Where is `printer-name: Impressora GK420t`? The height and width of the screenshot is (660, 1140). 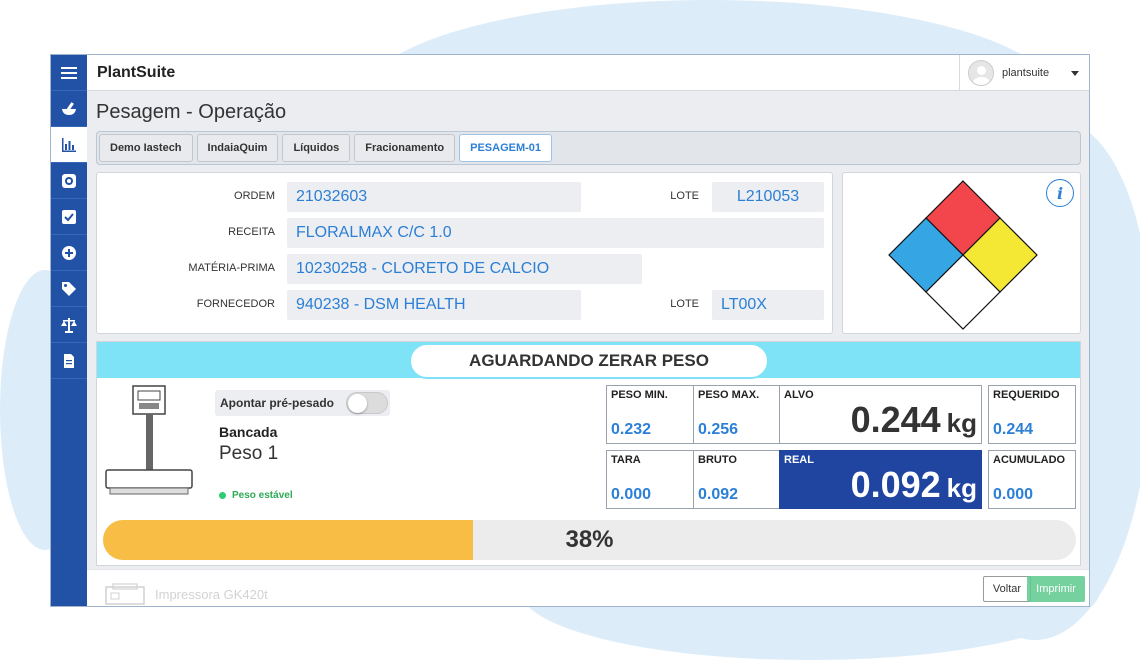
printer-name: Impressora GK420t is located at coordinates (211, 594).